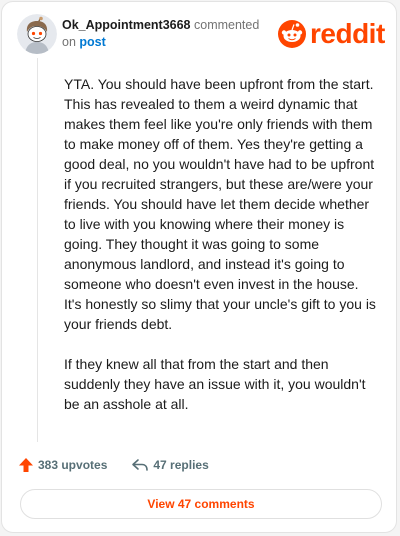 This screenshot has height=536, width=400. What do you see at coordinates (169, 34) in the screenshot?
I see `comment-meta: Ok_Appointment3668 commented on post` at bounding box center [169, 34].